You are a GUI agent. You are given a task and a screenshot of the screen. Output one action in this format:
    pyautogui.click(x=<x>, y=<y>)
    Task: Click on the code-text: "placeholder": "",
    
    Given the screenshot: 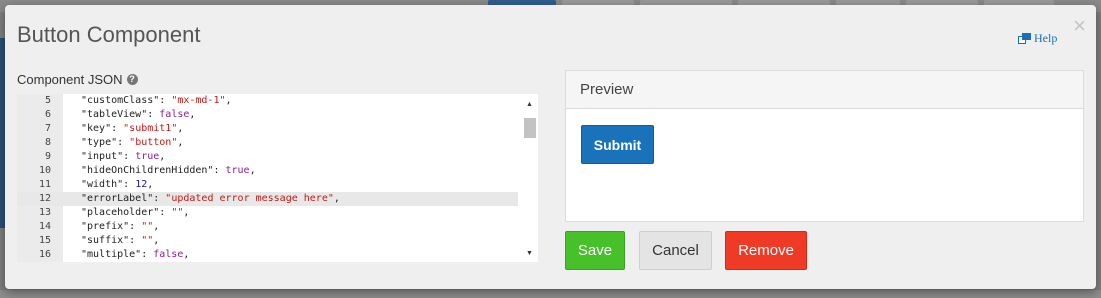 What is the action you would take?
    pyautogui.click(x=135, y=212)
    